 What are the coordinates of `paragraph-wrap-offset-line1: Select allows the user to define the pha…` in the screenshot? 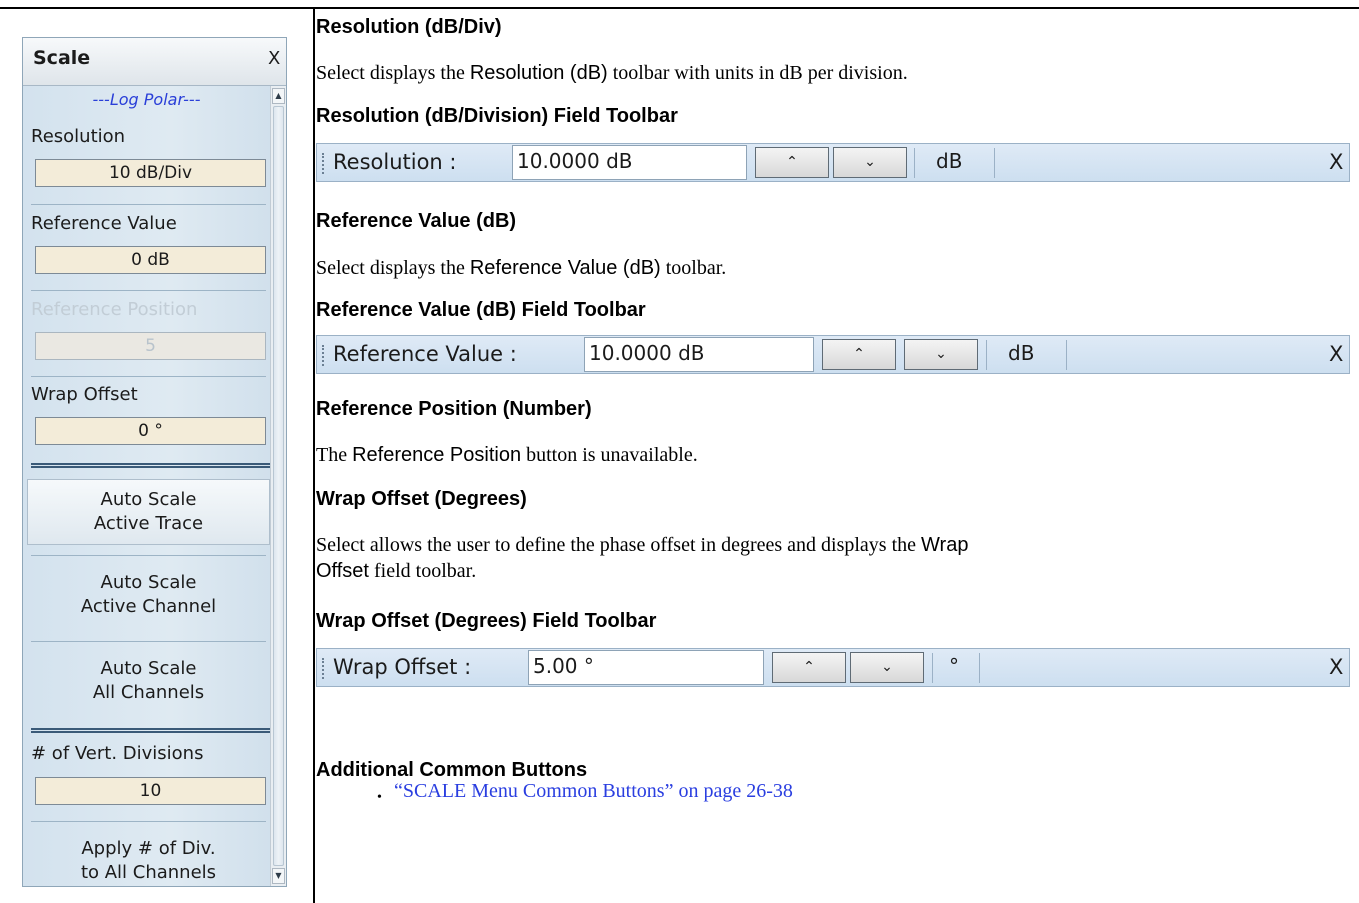 It's located at (642, 545).